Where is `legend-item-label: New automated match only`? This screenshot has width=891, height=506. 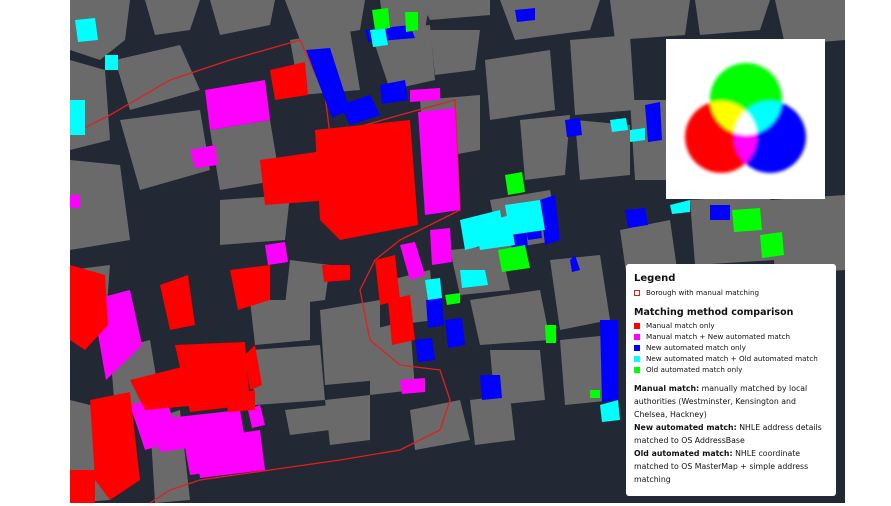
legend-item-label: New automated match only is located at coordinates (696, 347).